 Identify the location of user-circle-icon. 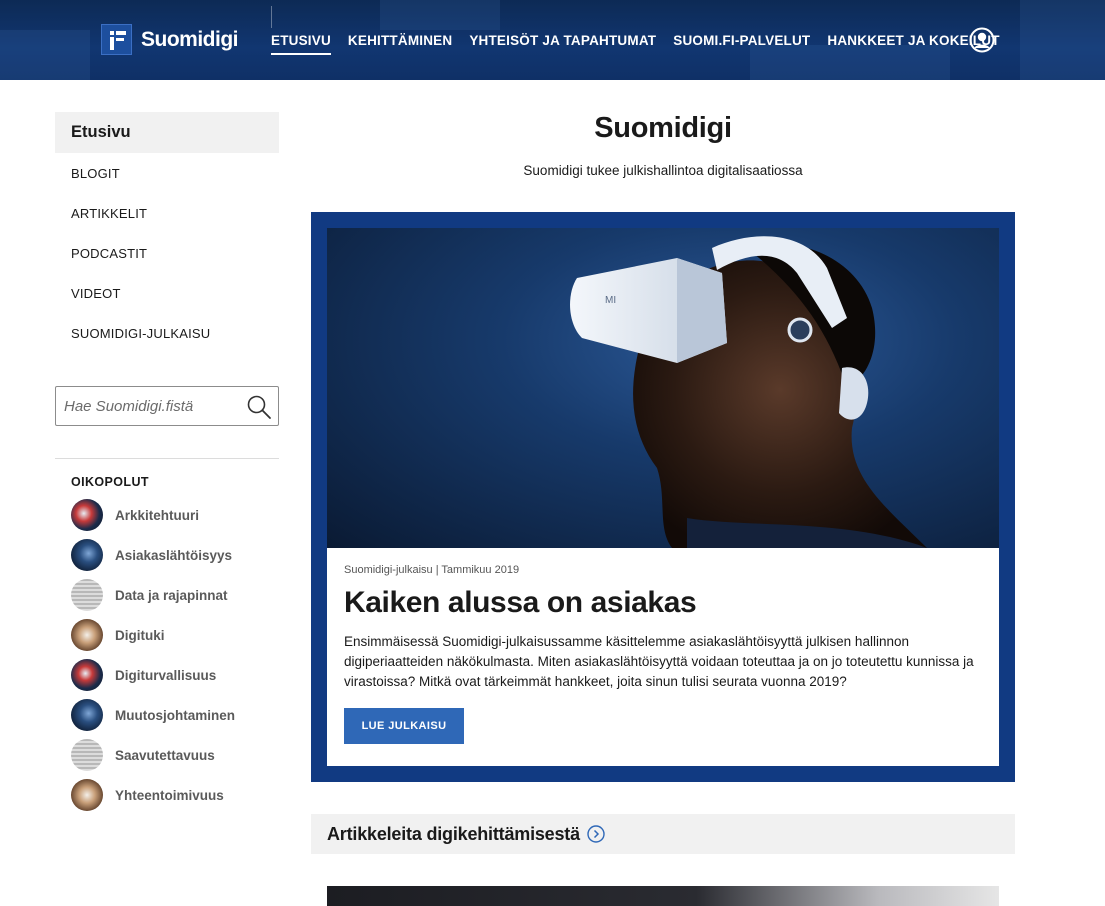
(982, 40).